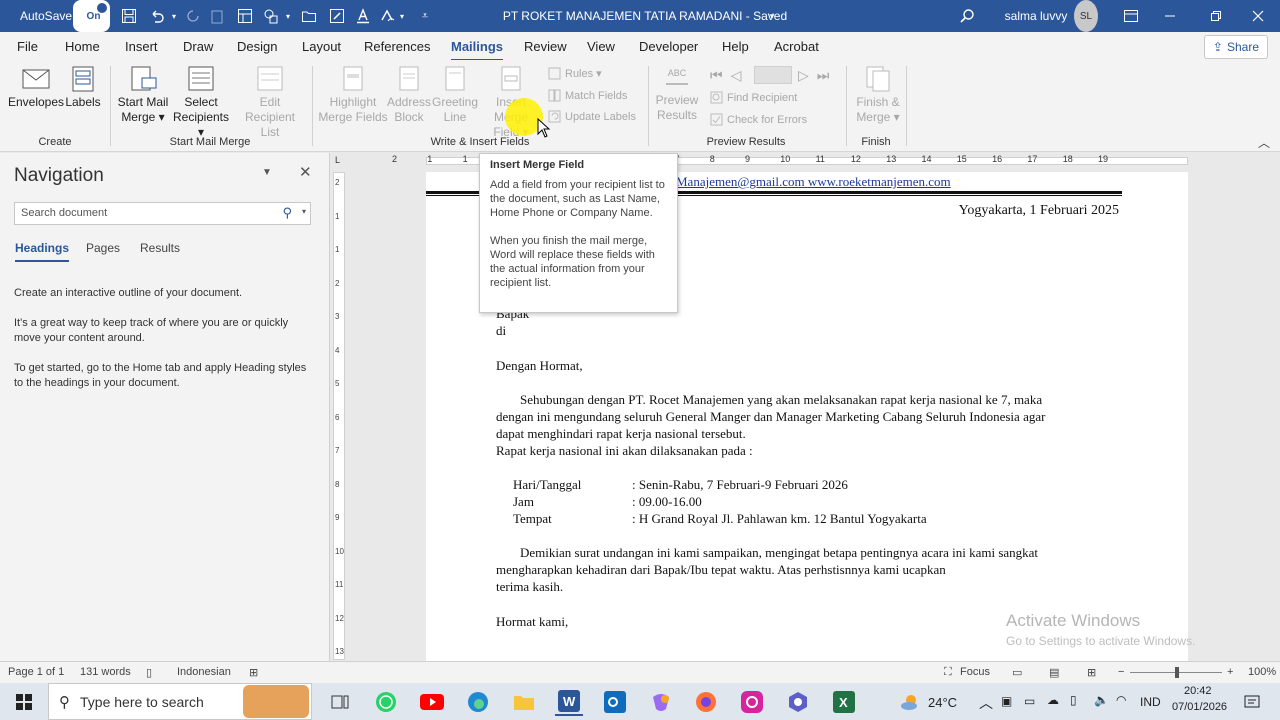 The height and width of the screenshot is (720, 1280). I want to click on select-recipients-button: Select Recipients ▾, so click(201, 103).